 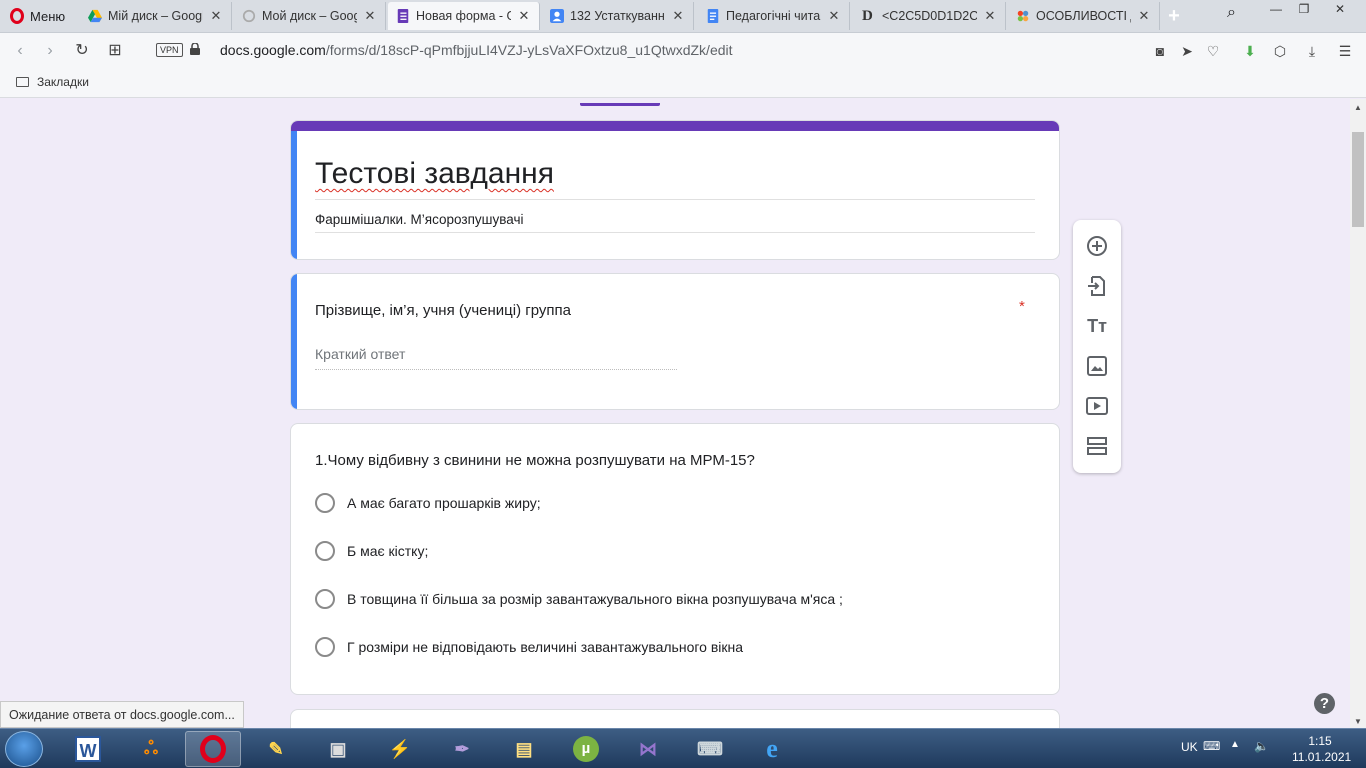 What do you see at coordinates (115, 51) in the screenshot?
I see `speed-dial-icon: ⊞` at bounding box center [115, 51].